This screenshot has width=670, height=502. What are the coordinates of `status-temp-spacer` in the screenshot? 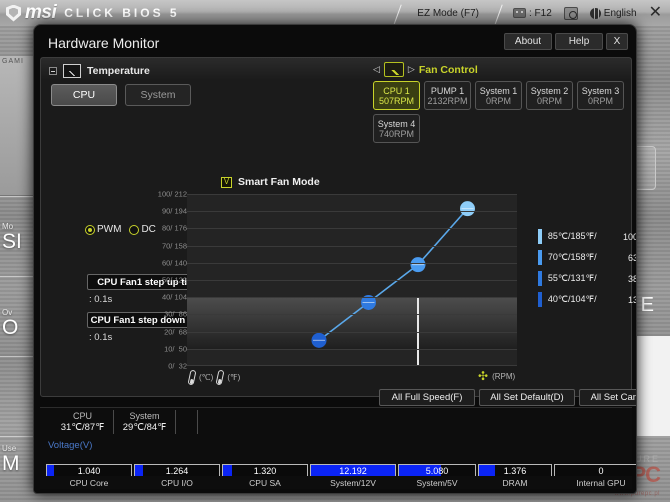 It's located at (187, 422).